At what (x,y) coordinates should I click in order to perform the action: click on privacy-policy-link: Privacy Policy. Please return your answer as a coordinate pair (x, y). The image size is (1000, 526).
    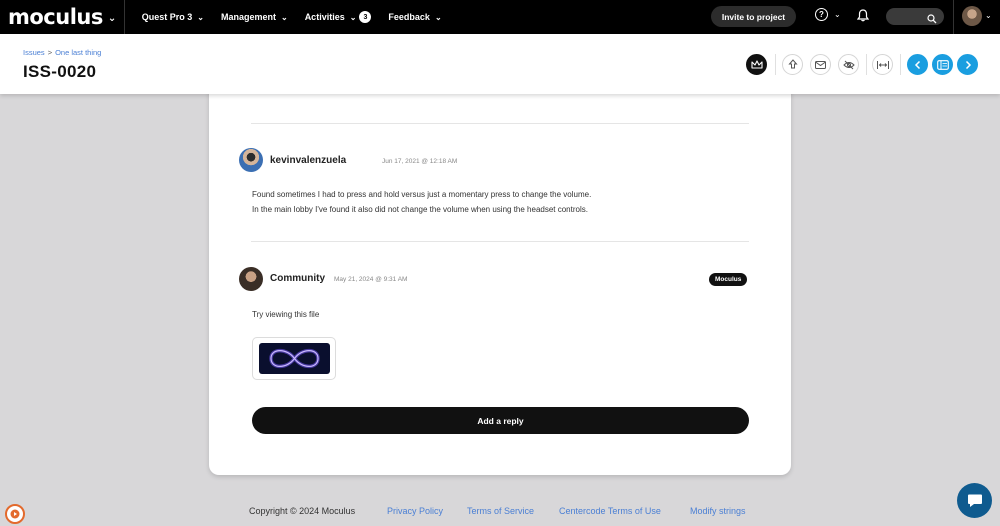
    Looking at the image, I should click on (415, 511).